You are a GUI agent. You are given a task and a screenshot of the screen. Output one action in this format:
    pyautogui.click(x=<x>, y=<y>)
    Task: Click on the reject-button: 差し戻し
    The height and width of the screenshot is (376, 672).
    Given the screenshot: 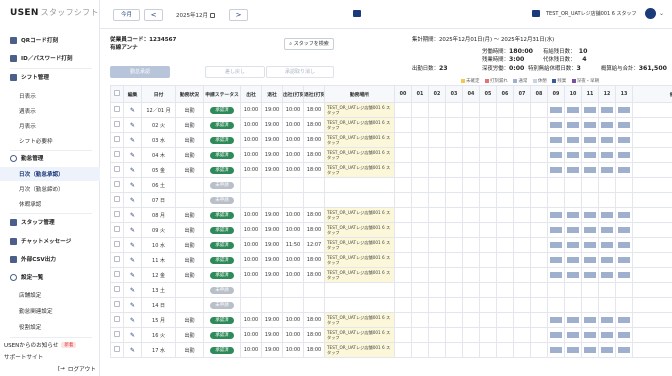 What is the action you would take?
    pyautogui.click(x=235, y=72)
    